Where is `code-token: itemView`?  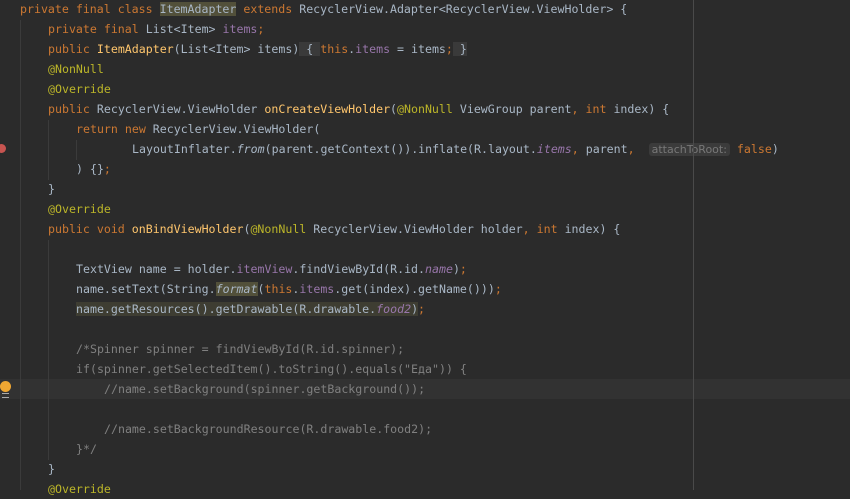
code-token: itemView is located at coordinates (264, 269).